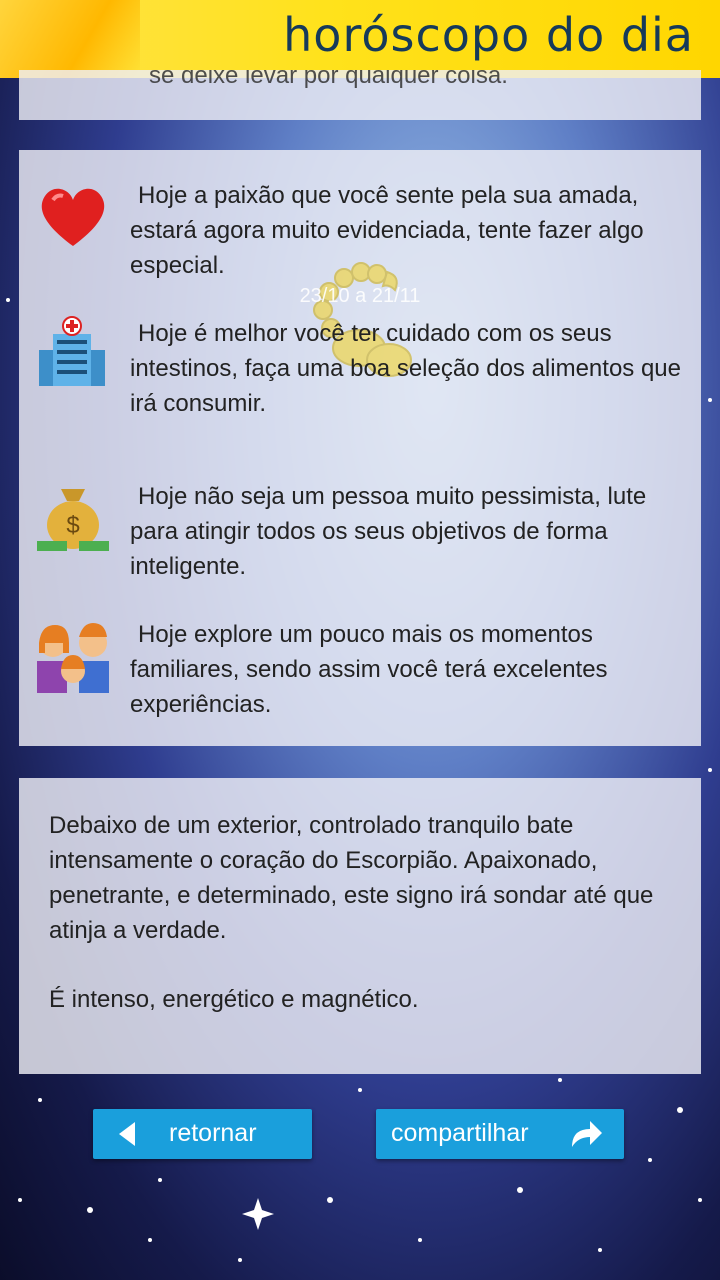 This screenshot has width=720, height=1280. Describe the element at coordinates (360, 95) in the screenshot. I see `previous-card: se deixe levar por qualquer coisa.` at that location.